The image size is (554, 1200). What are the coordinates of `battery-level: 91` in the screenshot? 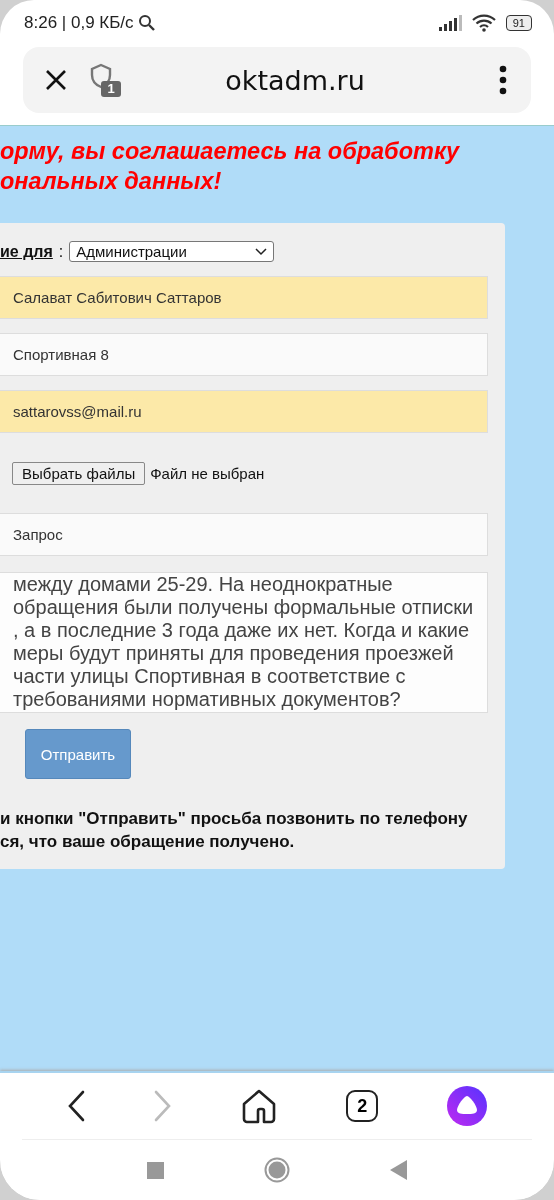 It's located at (518, 23).